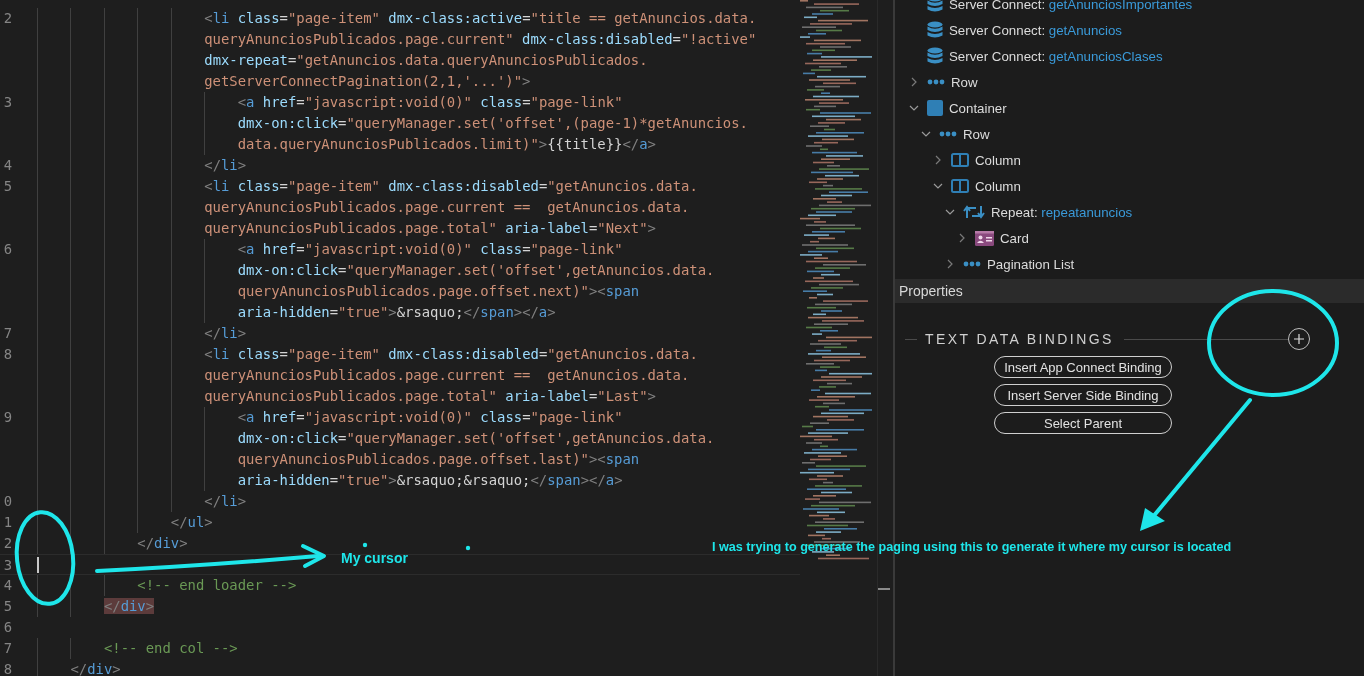 The image size is (1364, 676). Describe the element at coordinates (1129, 56) in the screenshot. I see `tree-item: Server Connect: getAnunciosClases` at that location.